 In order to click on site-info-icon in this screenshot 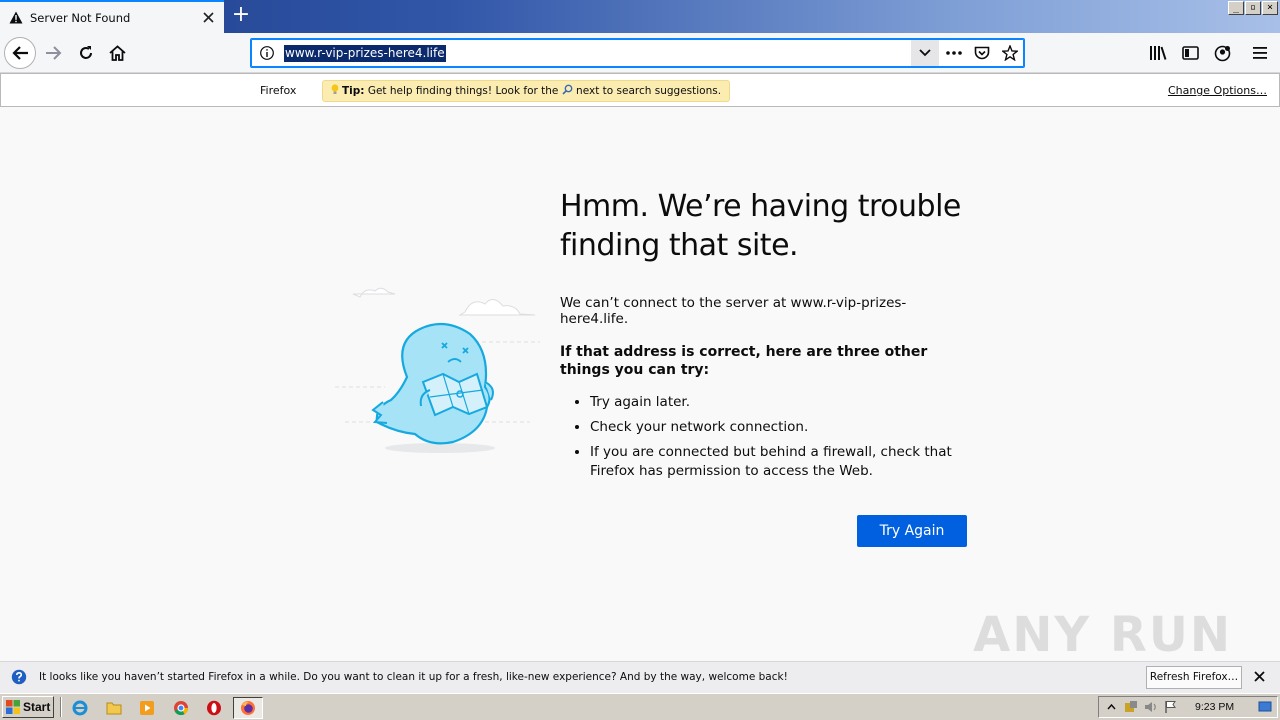, I will do `click(267, 53)`.